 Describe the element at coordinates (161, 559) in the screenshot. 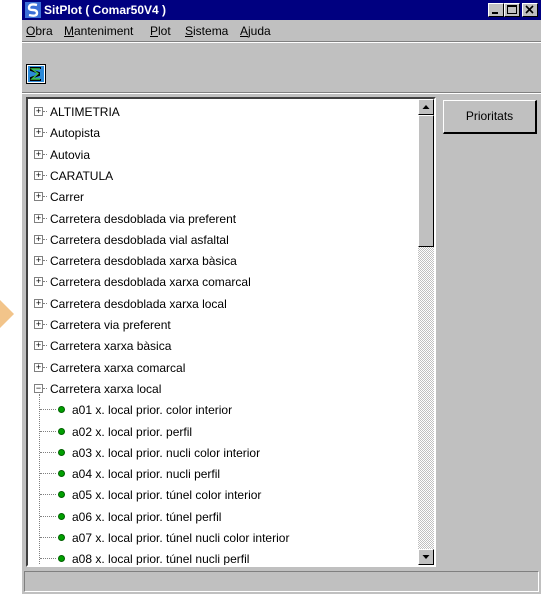

I see `tree-leaf-label: a08 x. local prior. túnel nucli perfil` at that location.